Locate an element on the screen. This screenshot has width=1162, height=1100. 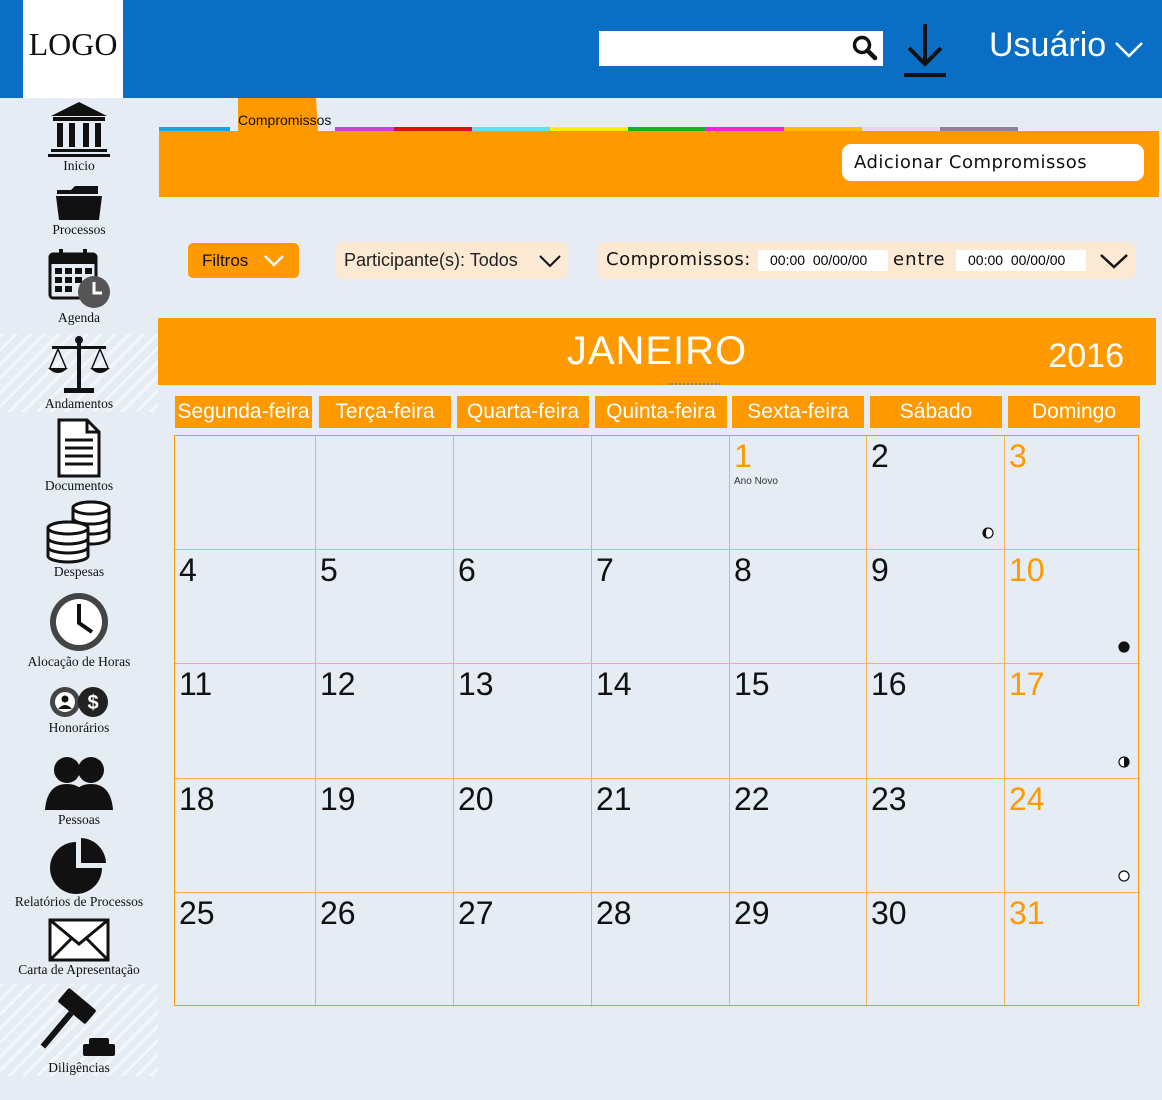
sidebar-item-inicio: Inicio is located at coordinates (79, 137).